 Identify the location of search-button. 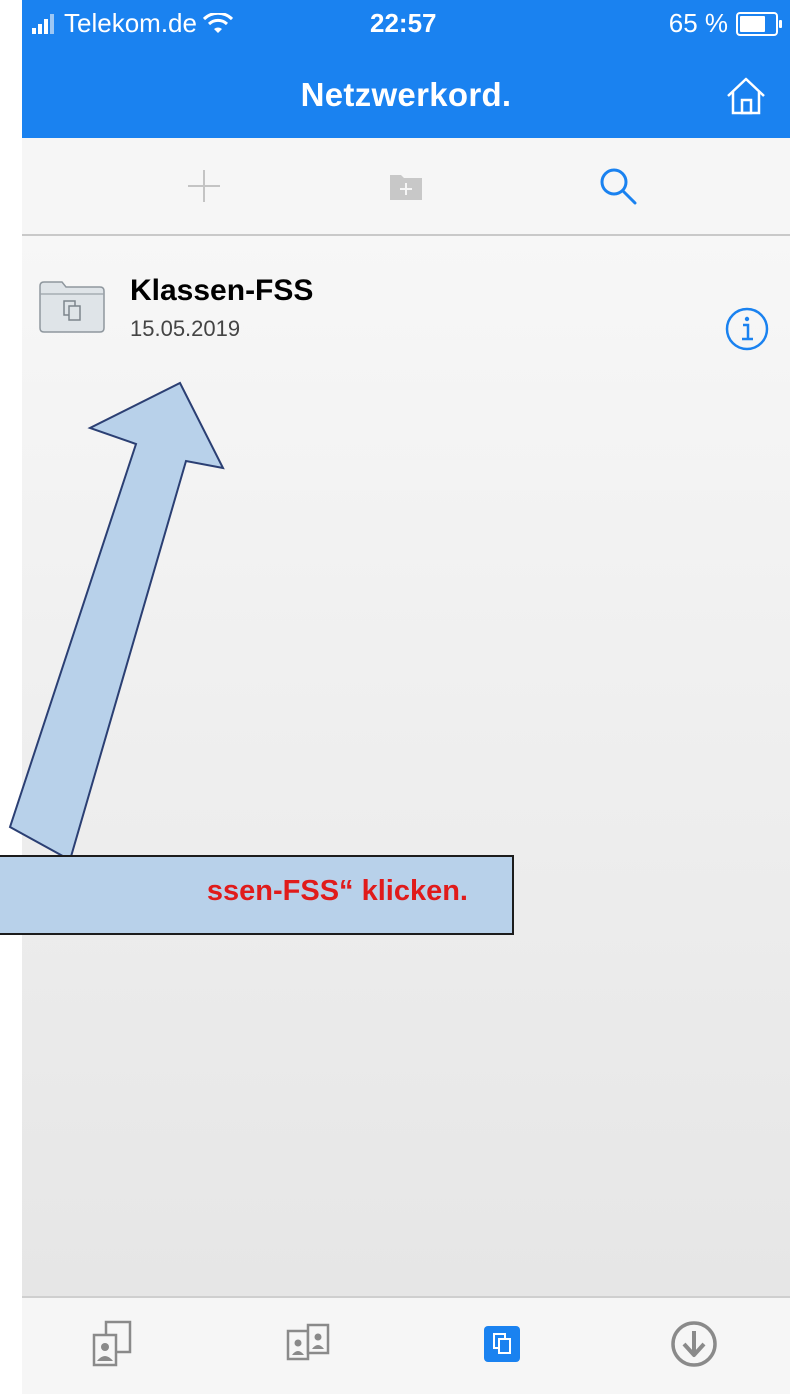
(618, 186).